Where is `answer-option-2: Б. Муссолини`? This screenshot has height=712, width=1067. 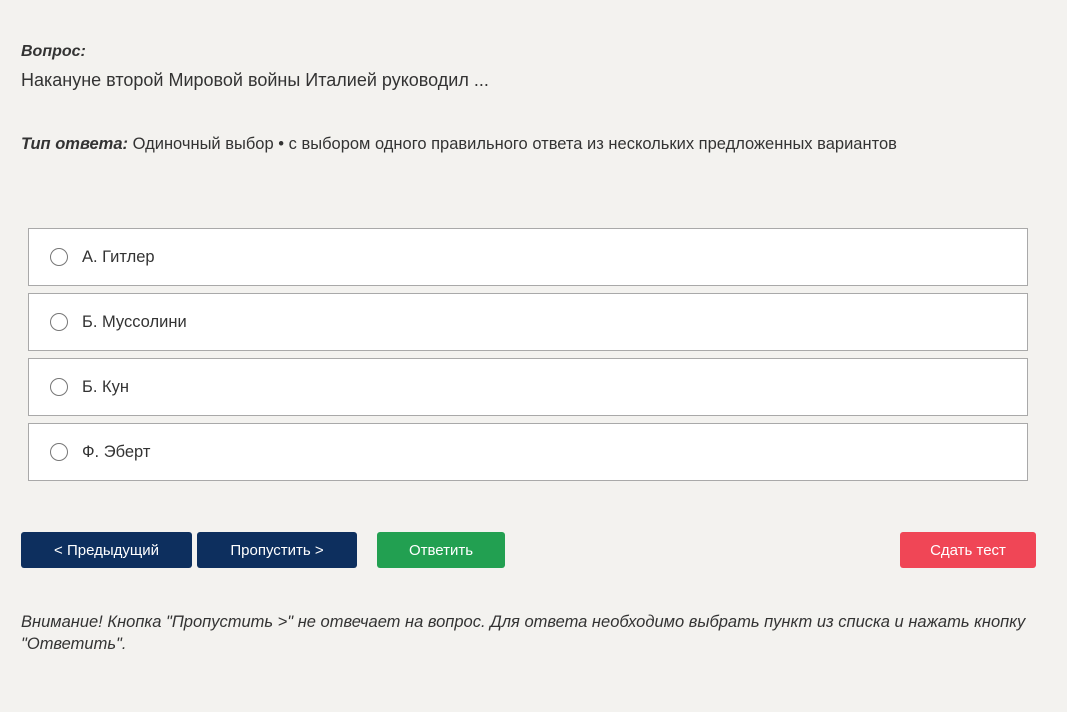 answer-option-2: Б. Муссолини is located at coordinates (528, 322).